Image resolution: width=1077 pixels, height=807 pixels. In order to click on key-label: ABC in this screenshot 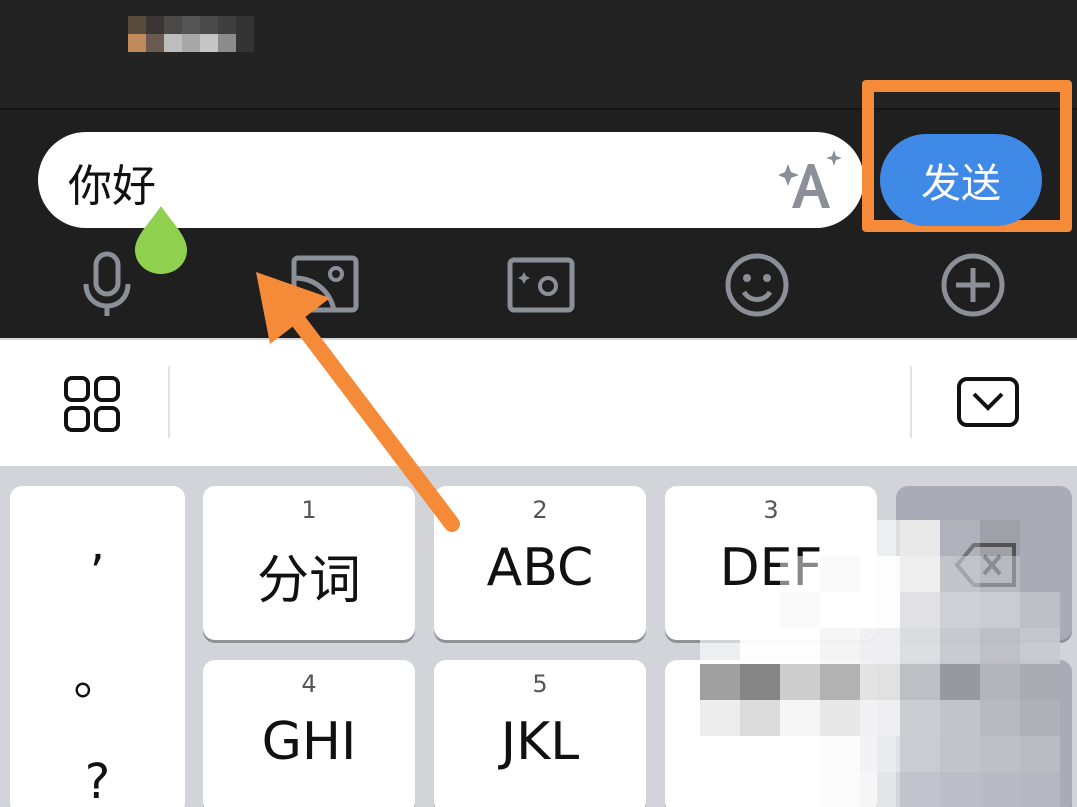, I will do `click(540, 568)`.